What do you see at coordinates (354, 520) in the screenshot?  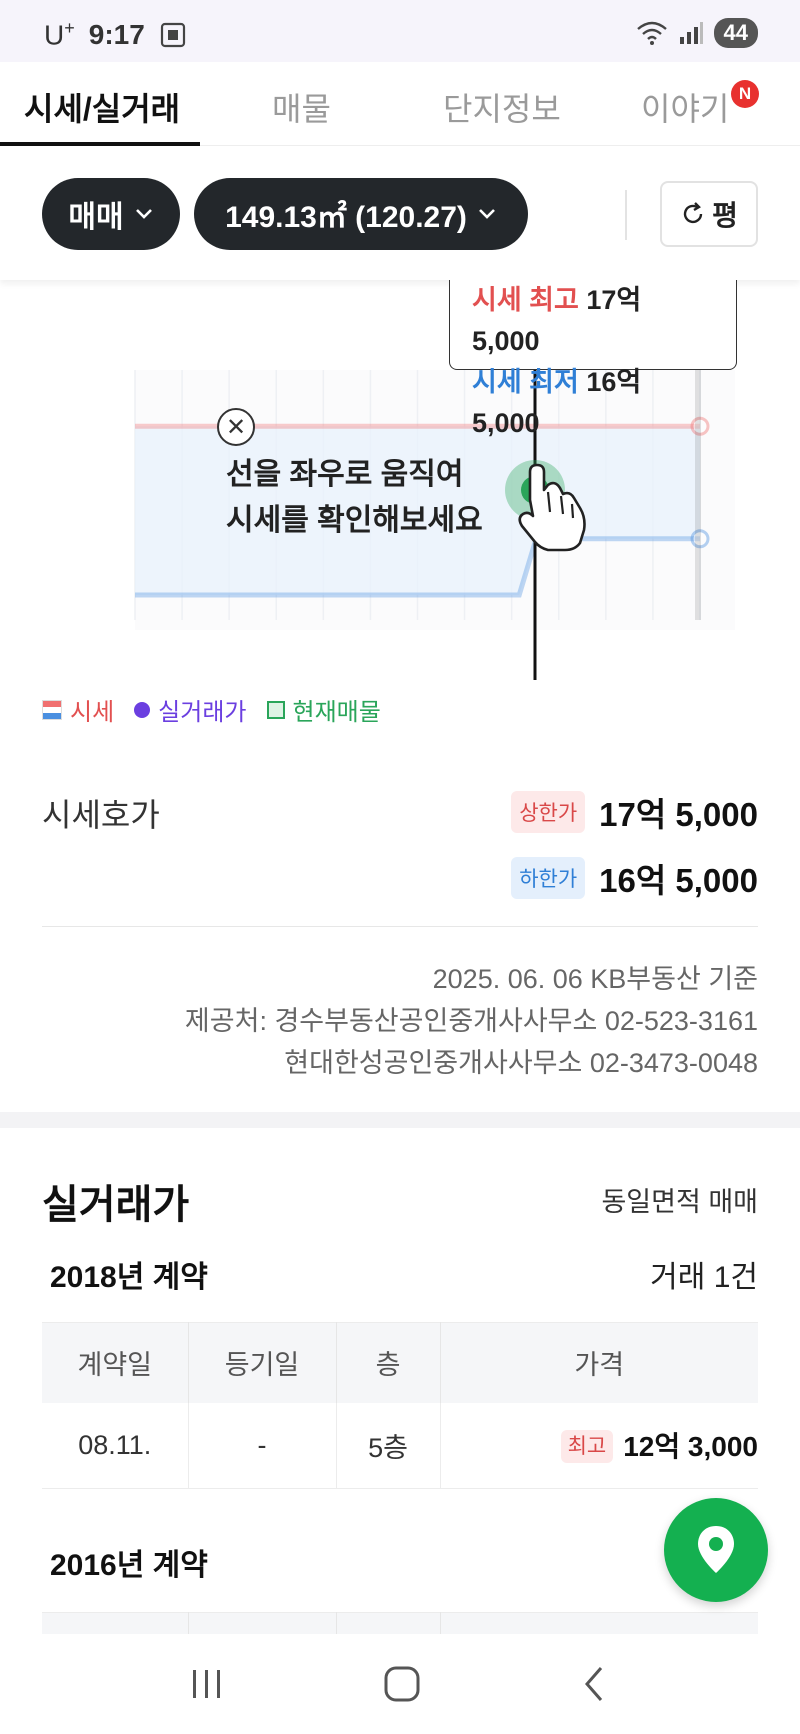 I see `guide-line-2: 시세를 확인해보세요` at bounding box center [354, 520].